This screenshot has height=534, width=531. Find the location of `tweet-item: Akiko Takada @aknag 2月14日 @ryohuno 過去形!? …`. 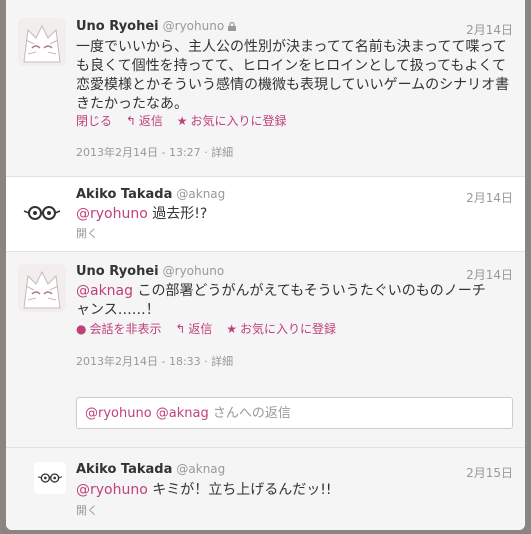

tweet-item: Akiko Takada @aknag 2月14日 @ryohuno 過去形!? … is located at coordinates (265, 214).